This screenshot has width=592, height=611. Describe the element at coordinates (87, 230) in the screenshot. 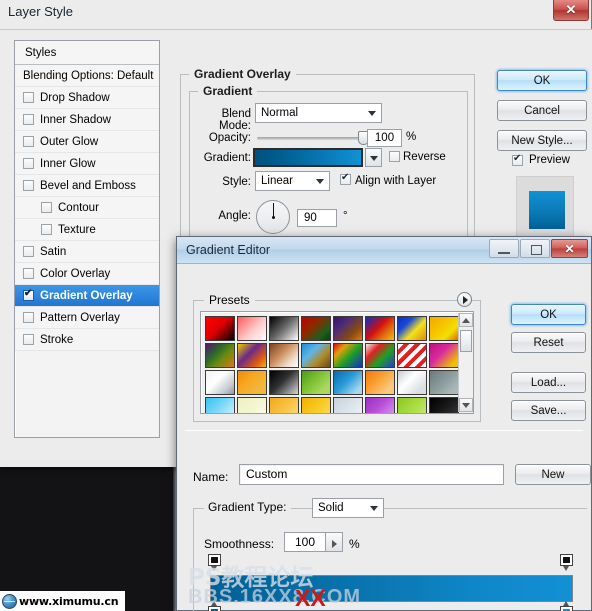

I see `sidebar-item-texture: Texture` at that location.